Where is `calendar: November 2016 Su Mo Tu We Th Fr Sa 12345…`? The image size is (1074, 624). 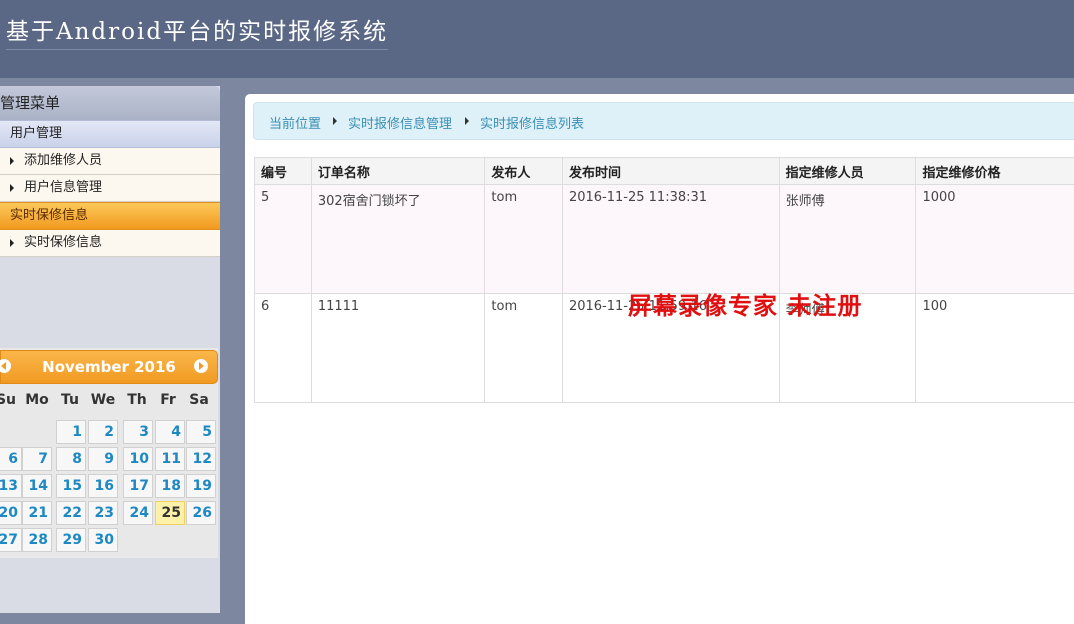
calendar: November 2016 Su Mo Tu We Th Fr Sa 12345… is located at coordinates (109, 453).